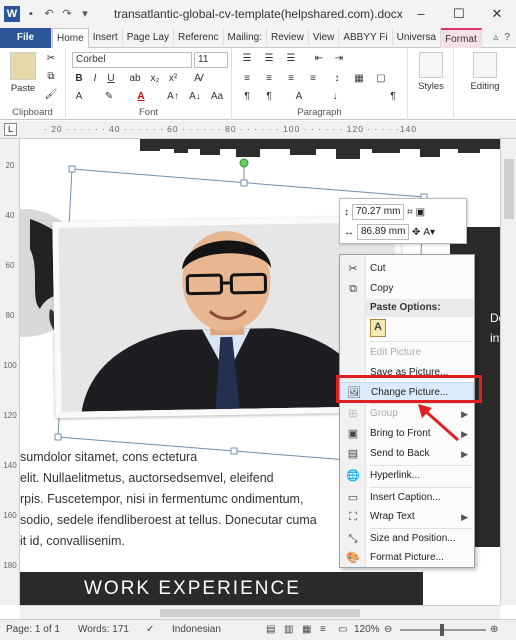  I want to click on vertical-scrollbar, so click(508, 372).